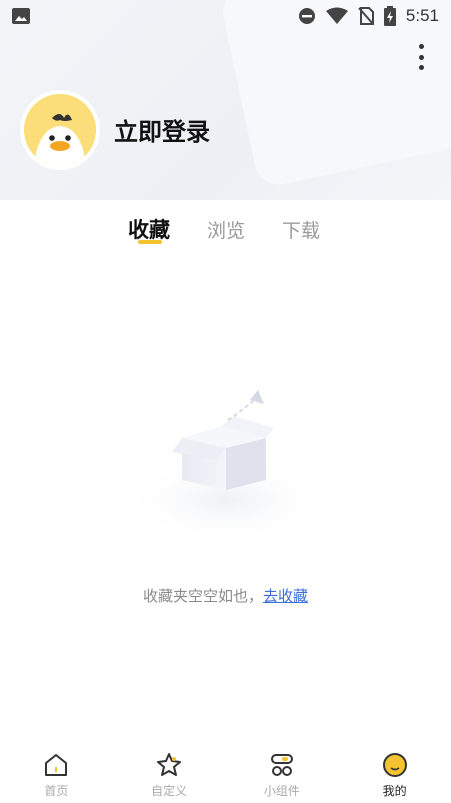 The width and height of the screenshot is (451, 803). I want to click on nav-custom: 自定义, so click(169, 774).